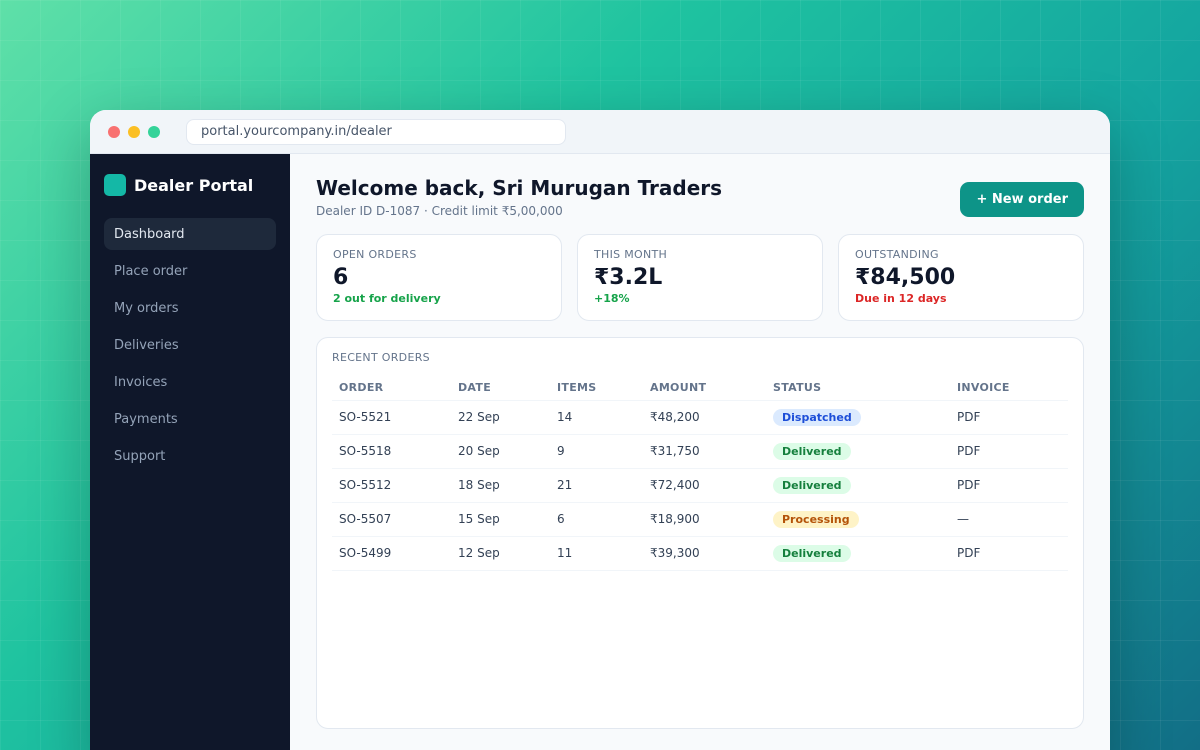  Describe the element at coordinates (500, 485) in the screenshot. I see `order-date: 18 Sep` at that location.